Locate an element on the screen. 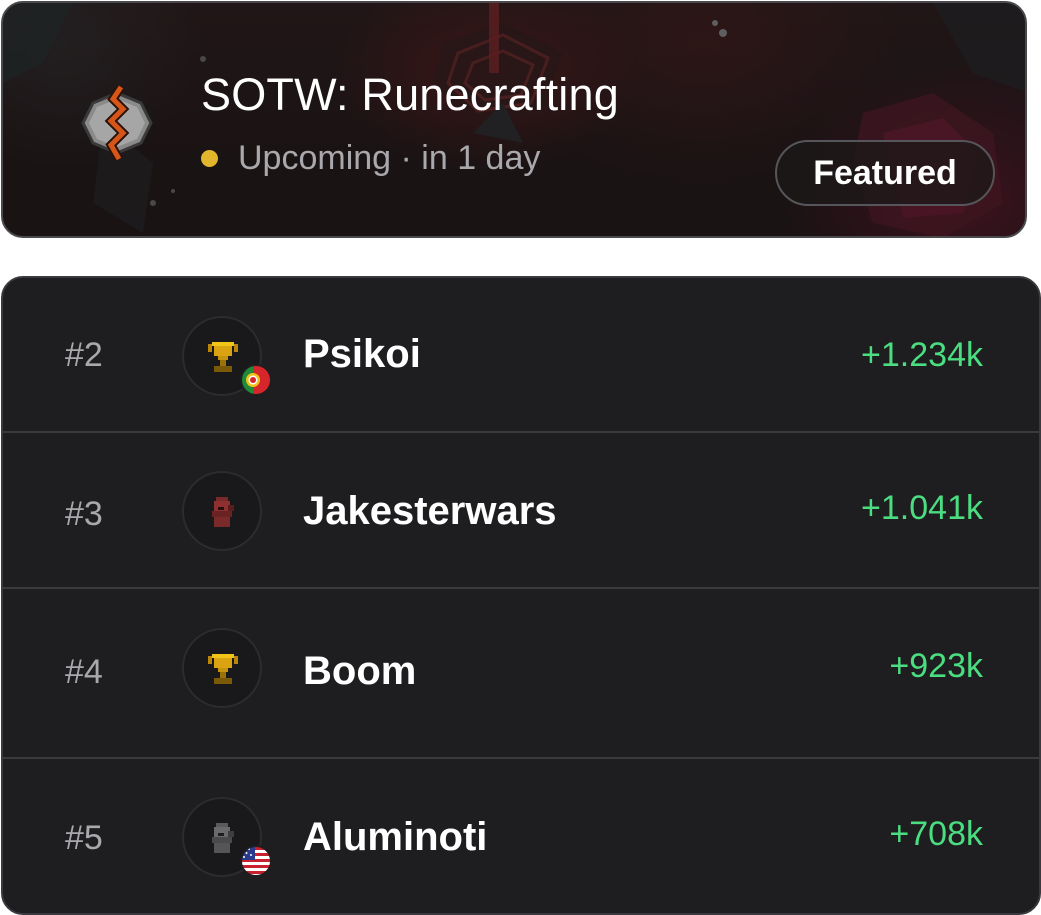  portugal-flag-icon is located at coordinates (256, 380).